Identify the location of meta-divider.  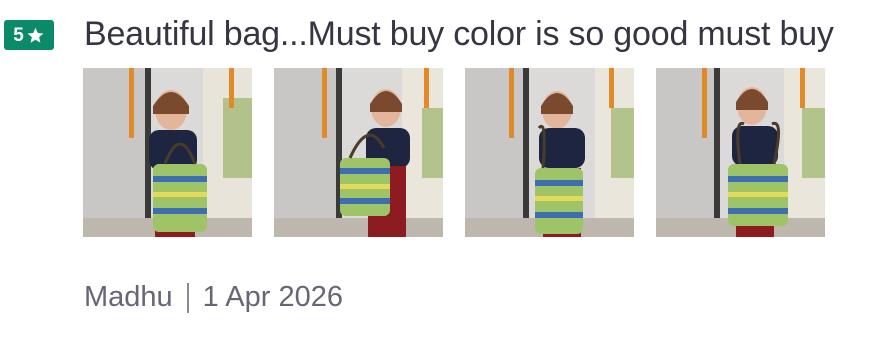
(187, 297).